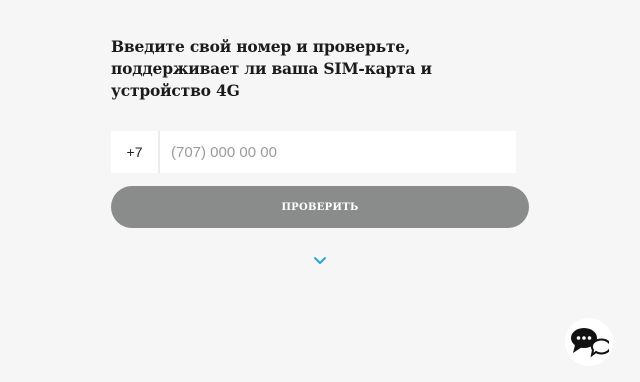  What do you see at coordinates (320, 207) in the screenshot?
I see `check-button: ПРОВЕРИТЬ` at bounding box center [320, 207].